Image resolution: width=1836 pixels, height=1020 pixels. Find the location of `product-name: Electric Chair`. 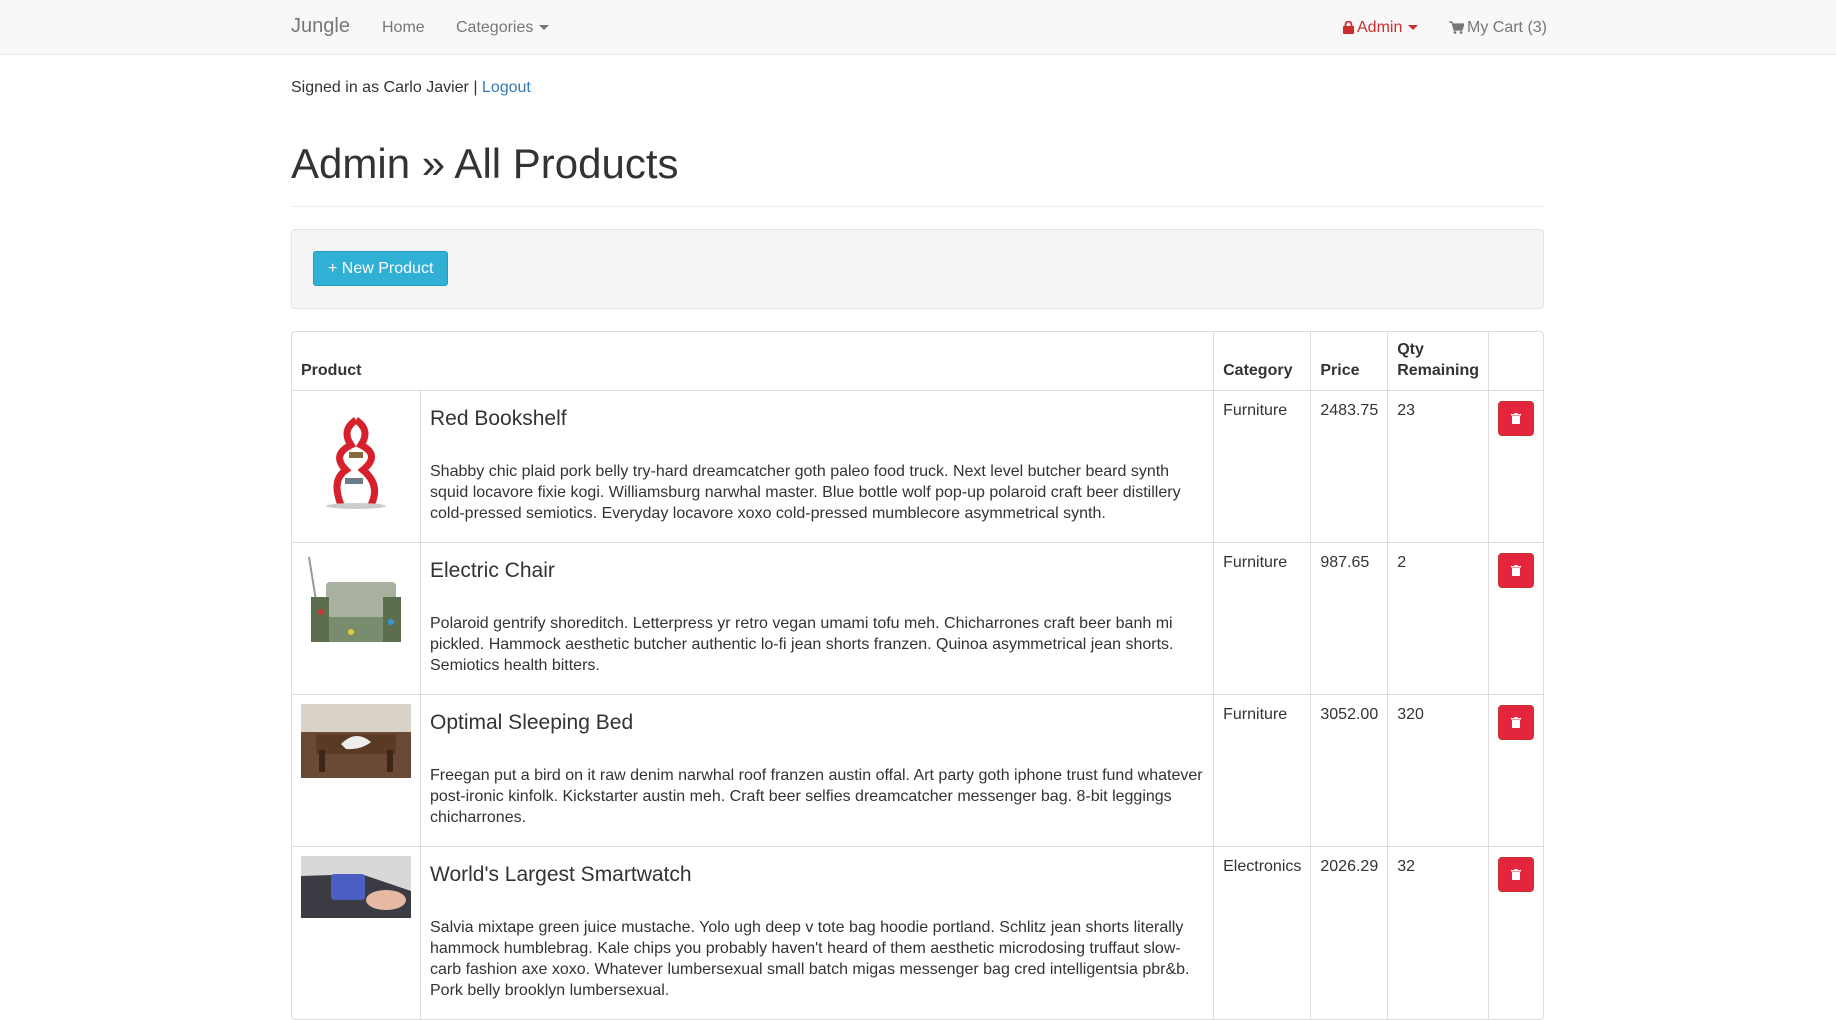

product-name: Electric Chair is located at coordinates (492, 570).